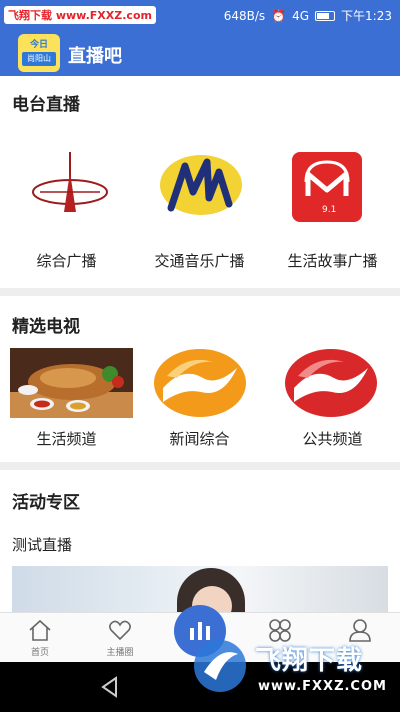 The height and width of the screenshot is (712, 400). Describe the element at coordinates (201, 185) in the screenshot. I see `traffic-music-logo-icon` at that location.